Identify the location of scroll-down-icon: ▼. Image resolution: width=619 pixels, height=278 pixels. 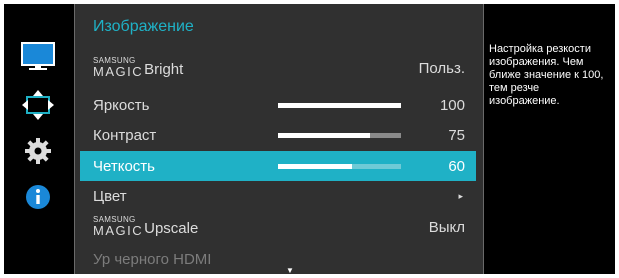
(290, 270).